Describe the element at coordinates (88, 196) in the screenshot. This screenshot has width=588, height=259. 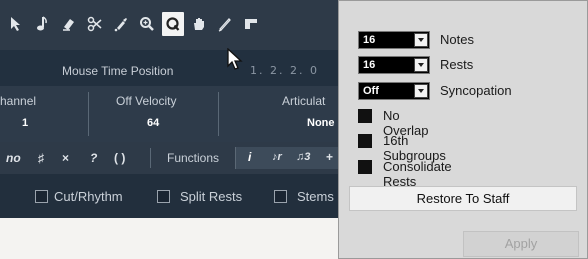
I see `cut-rhythm-label: Cut/Rhythm` at that location.